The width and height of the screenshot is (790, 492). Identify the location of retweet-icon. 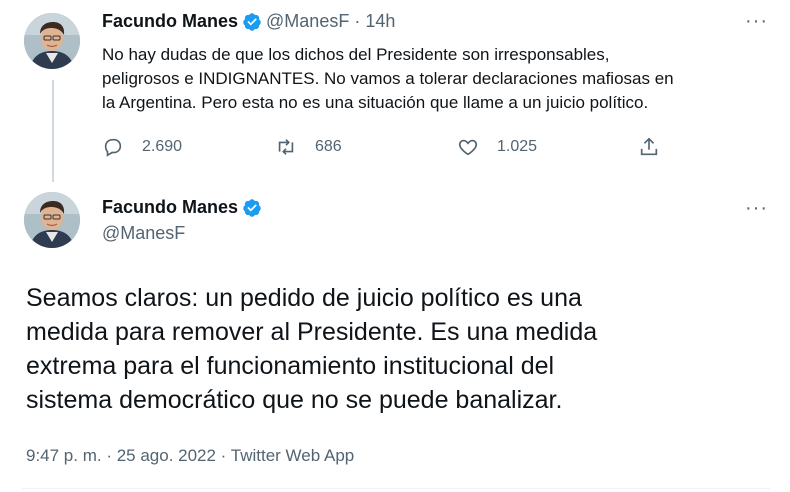
(286, 147).